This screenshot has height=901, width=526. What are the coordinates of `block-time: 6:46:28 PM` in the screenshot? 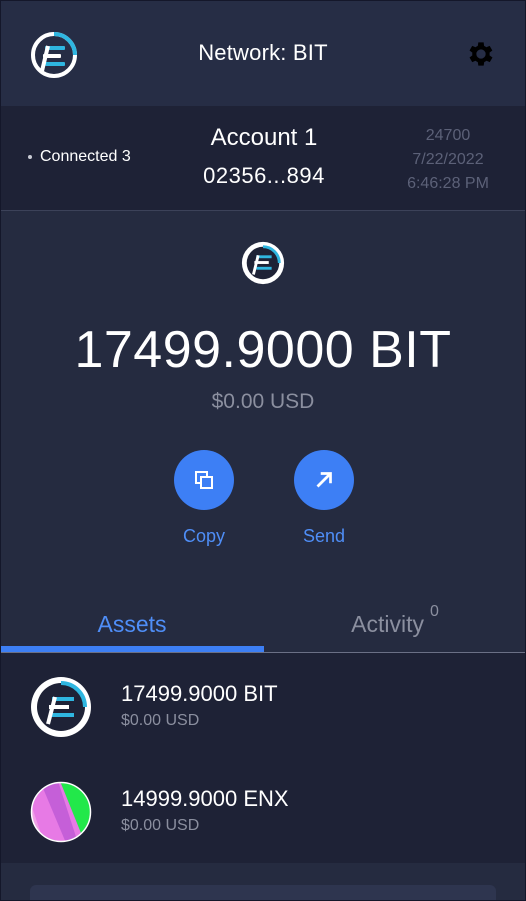 It's located at (448, 183).